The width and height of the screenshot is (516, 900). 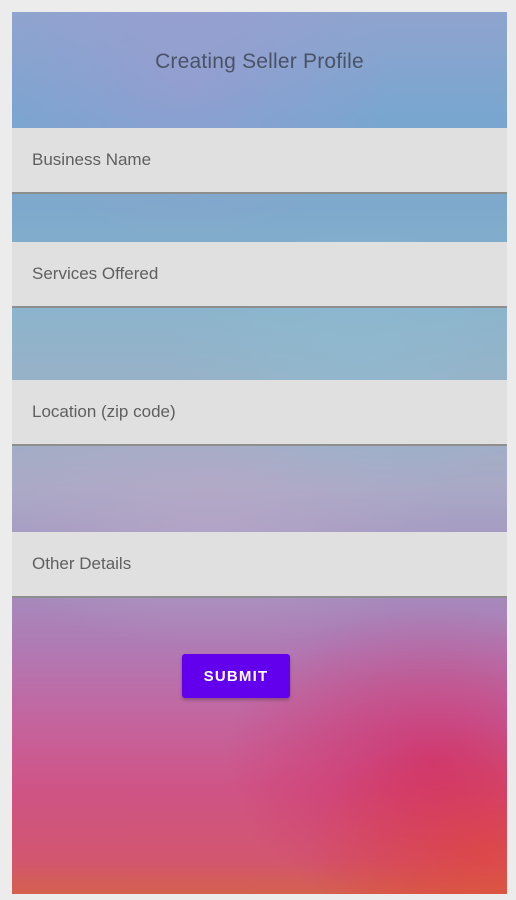 I want to click on location-field, so click(x=259, y=413).